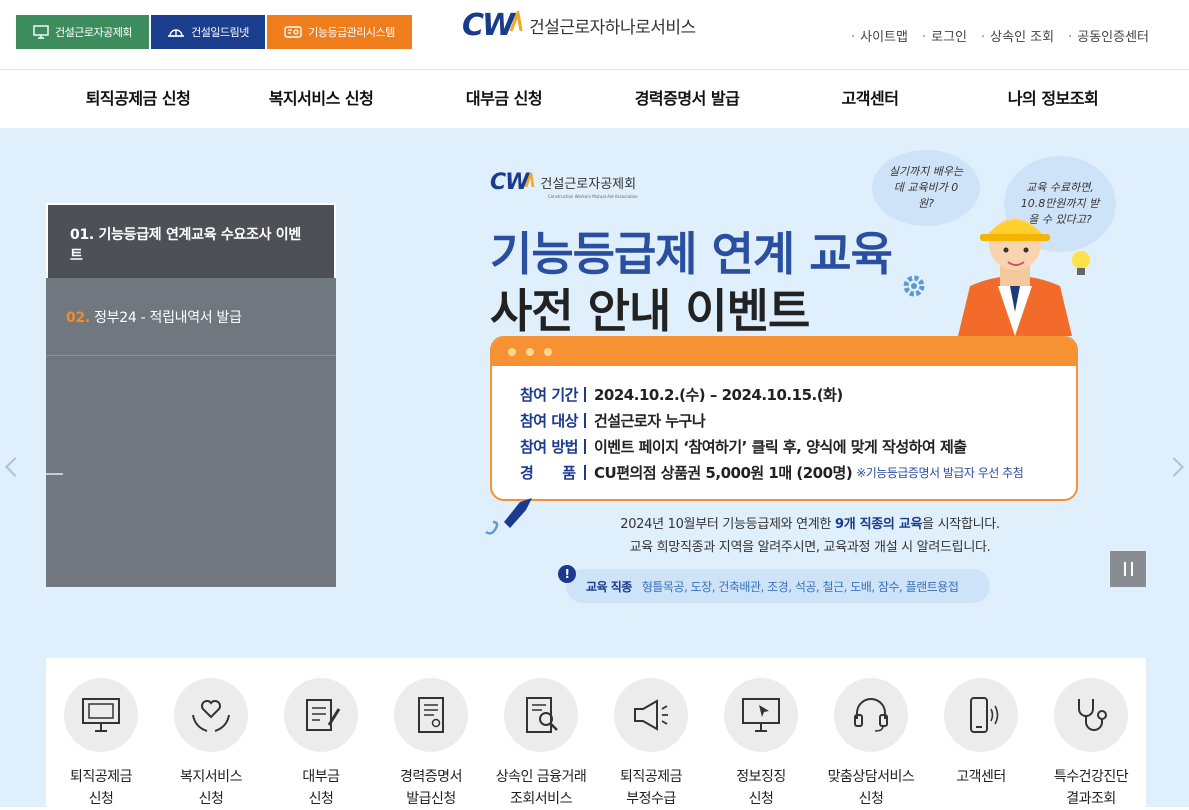 The width and height of the screenshot is (1189, 810). I want to click on desc-line-1: 2024년 10월부터 기능등급제와 연계한 9개 직종의 교육을 시작합니다., so click(810, 524).